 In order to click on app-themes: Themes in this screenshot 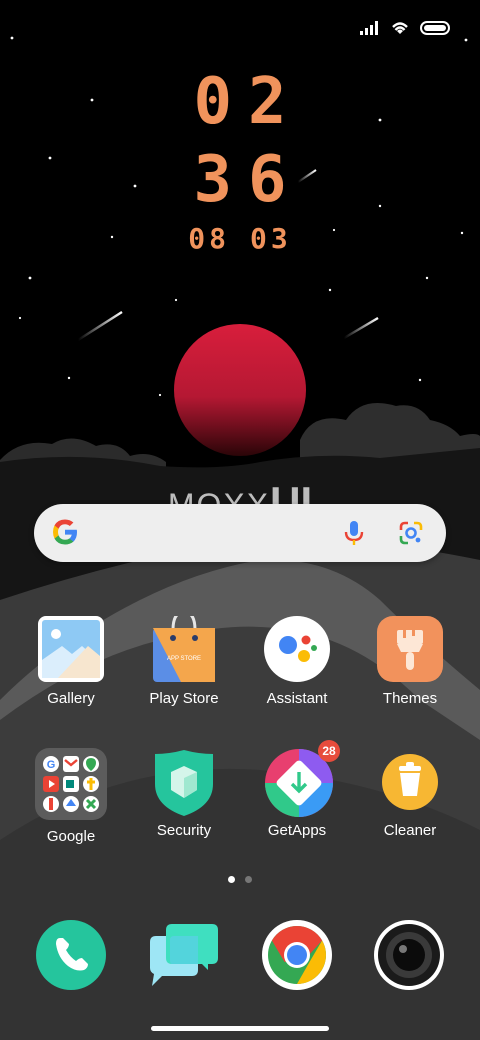, I will do `click(410, 661)`.